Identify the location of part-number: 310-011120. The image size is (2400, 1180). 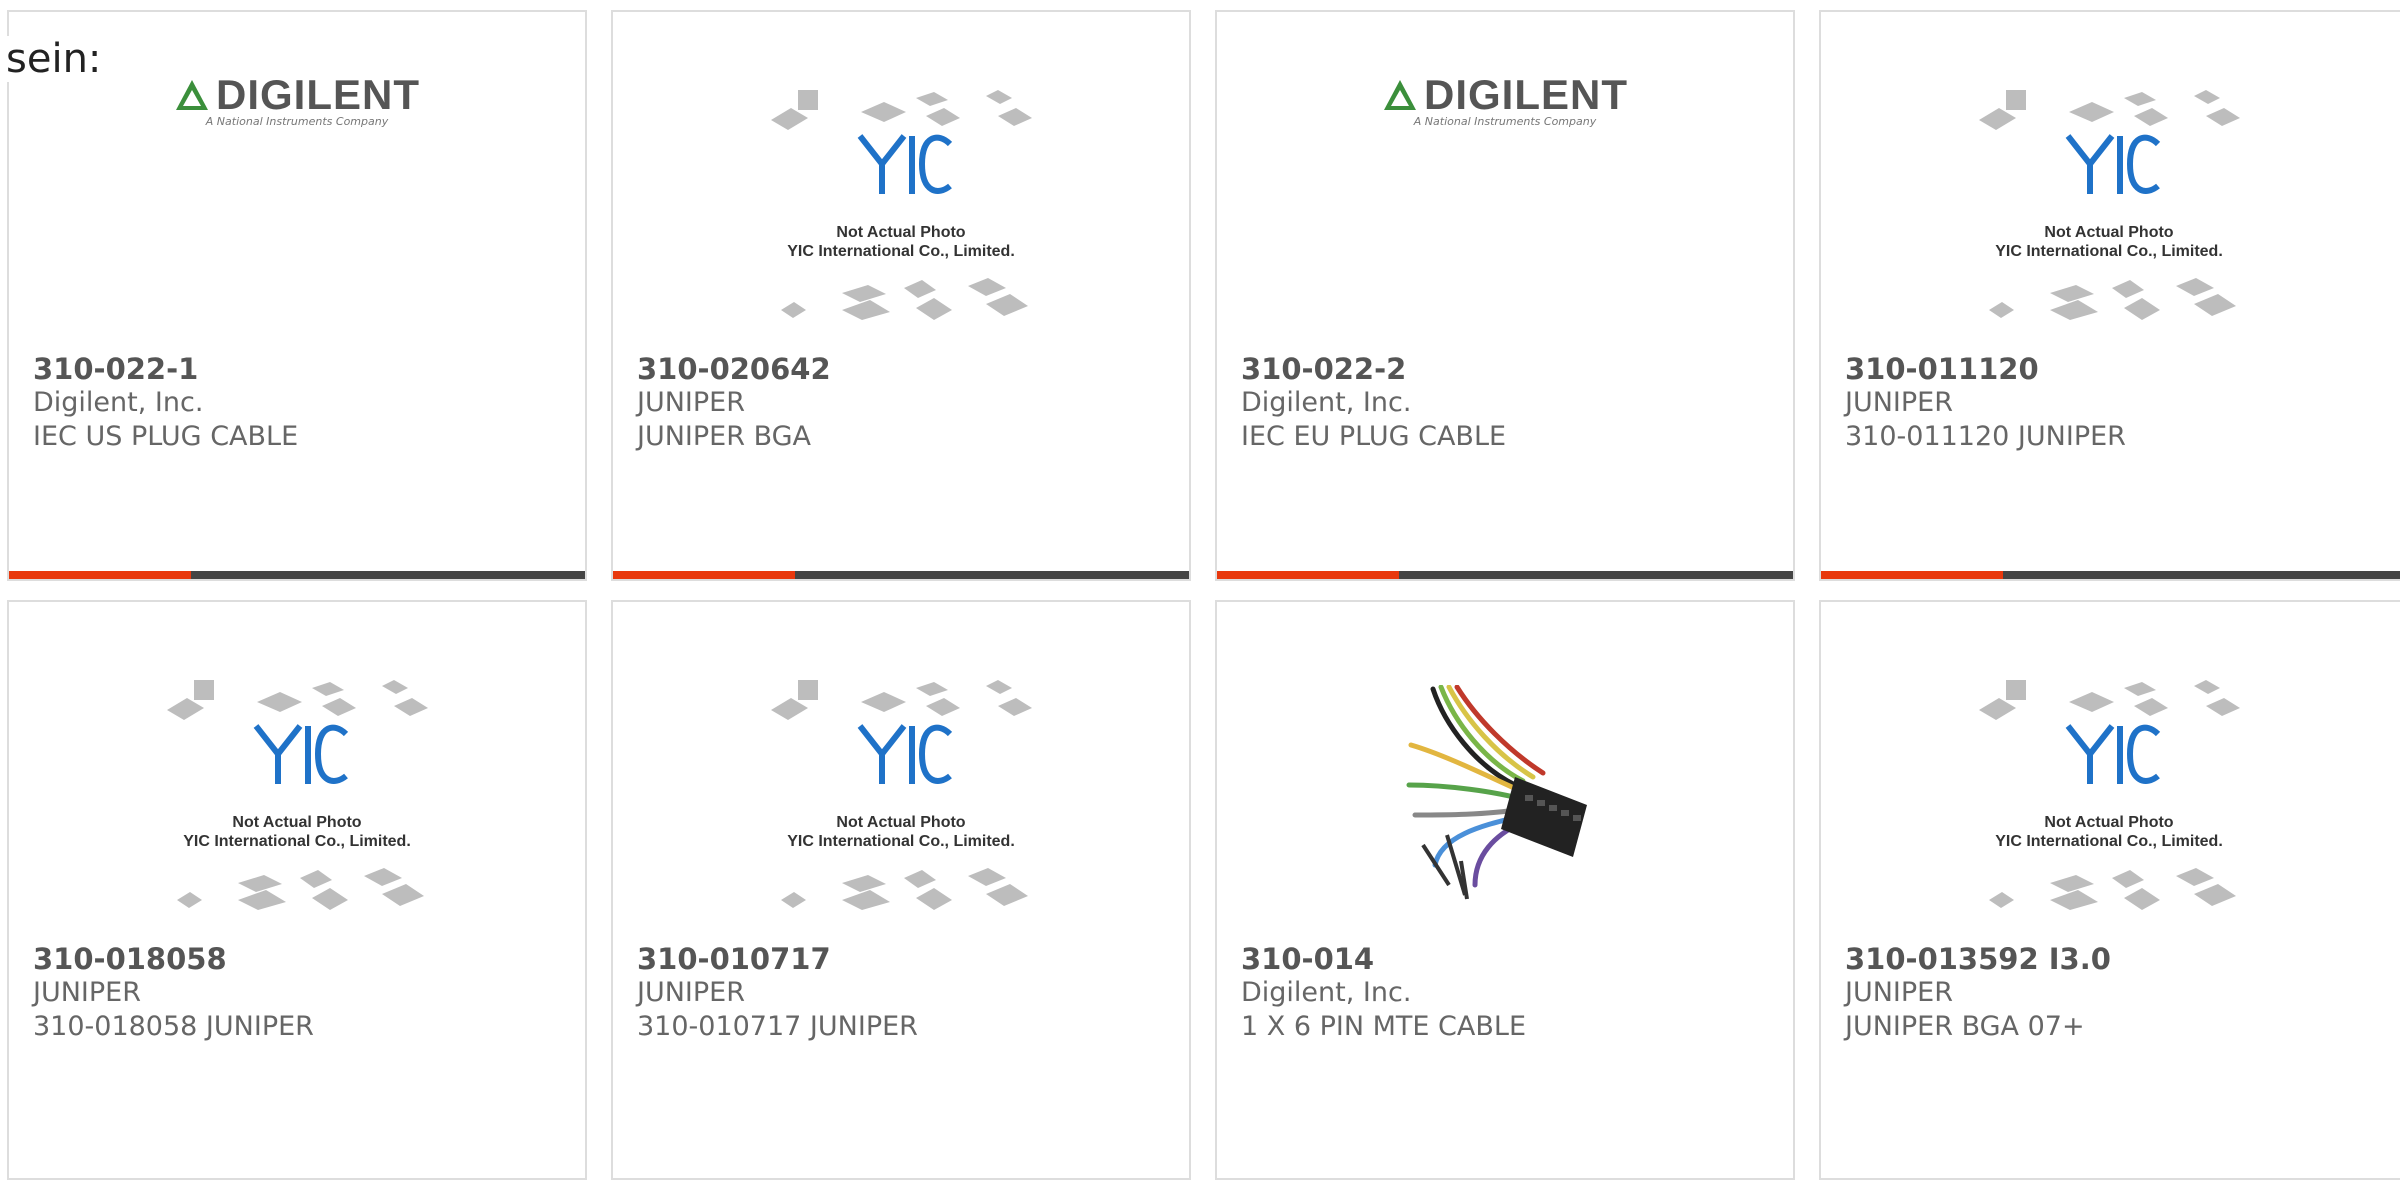
(2121, 369).